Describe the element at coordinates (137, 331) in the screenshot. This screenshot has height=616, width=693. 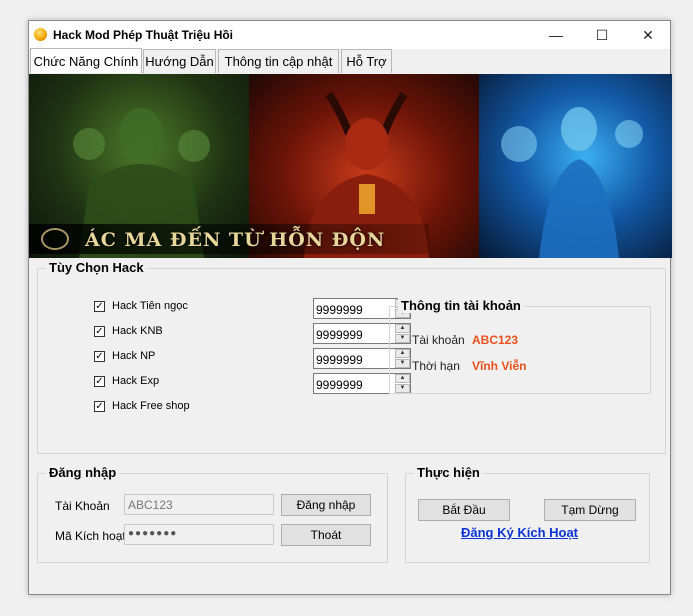
I see `hack-knb-label: Hack KNB` at that location.